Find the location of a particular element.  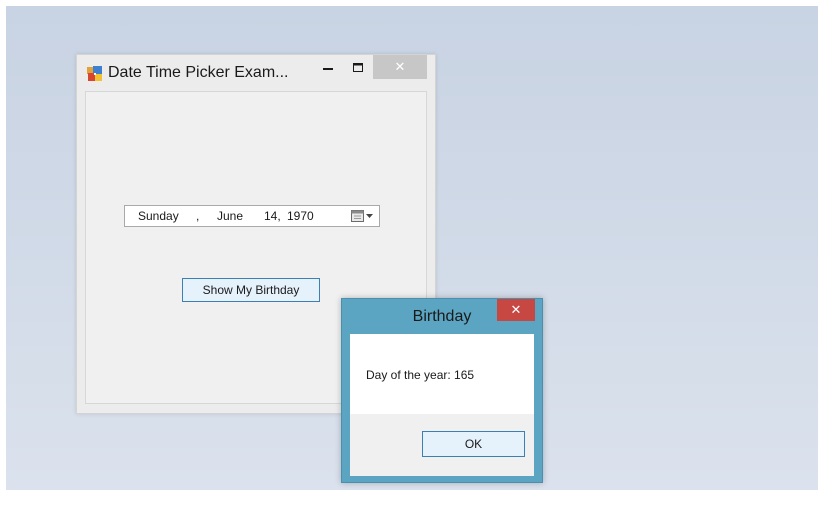

minimize-button is located at coordinates (328, 67).